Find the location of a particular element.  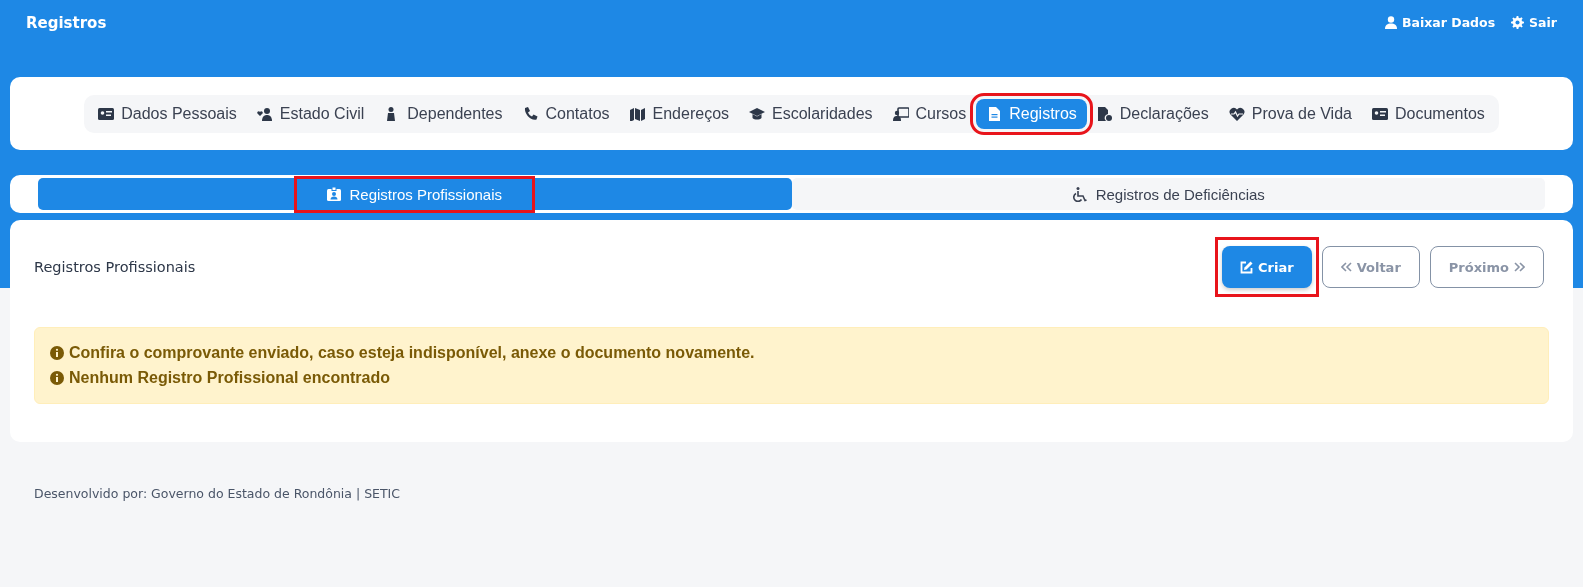

double-chevron-right-icon is located at coordinates (1519, 267).